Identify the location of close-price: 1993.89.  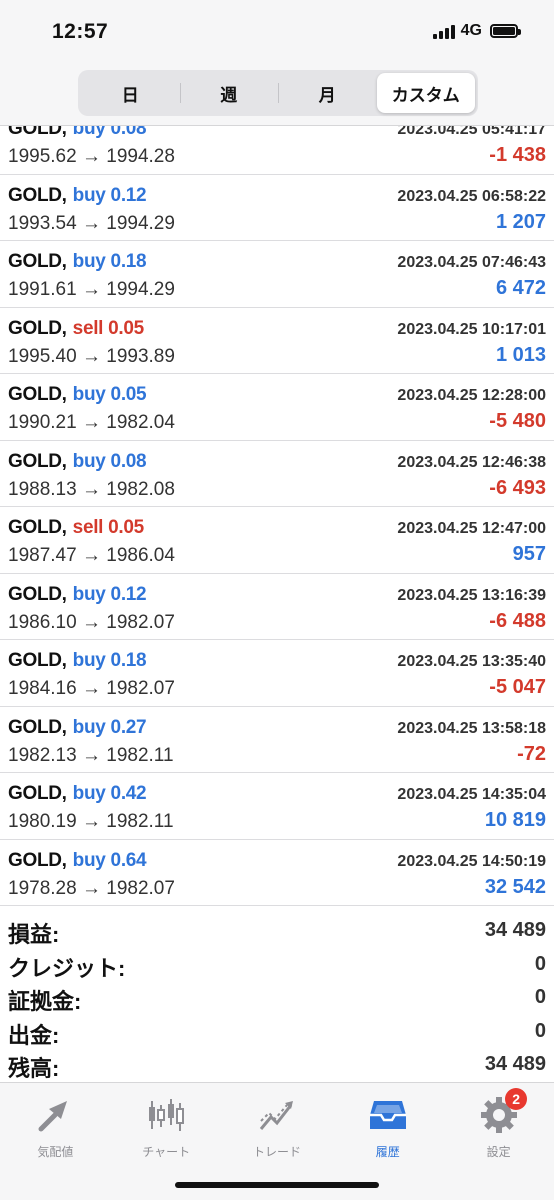
(140, 356).